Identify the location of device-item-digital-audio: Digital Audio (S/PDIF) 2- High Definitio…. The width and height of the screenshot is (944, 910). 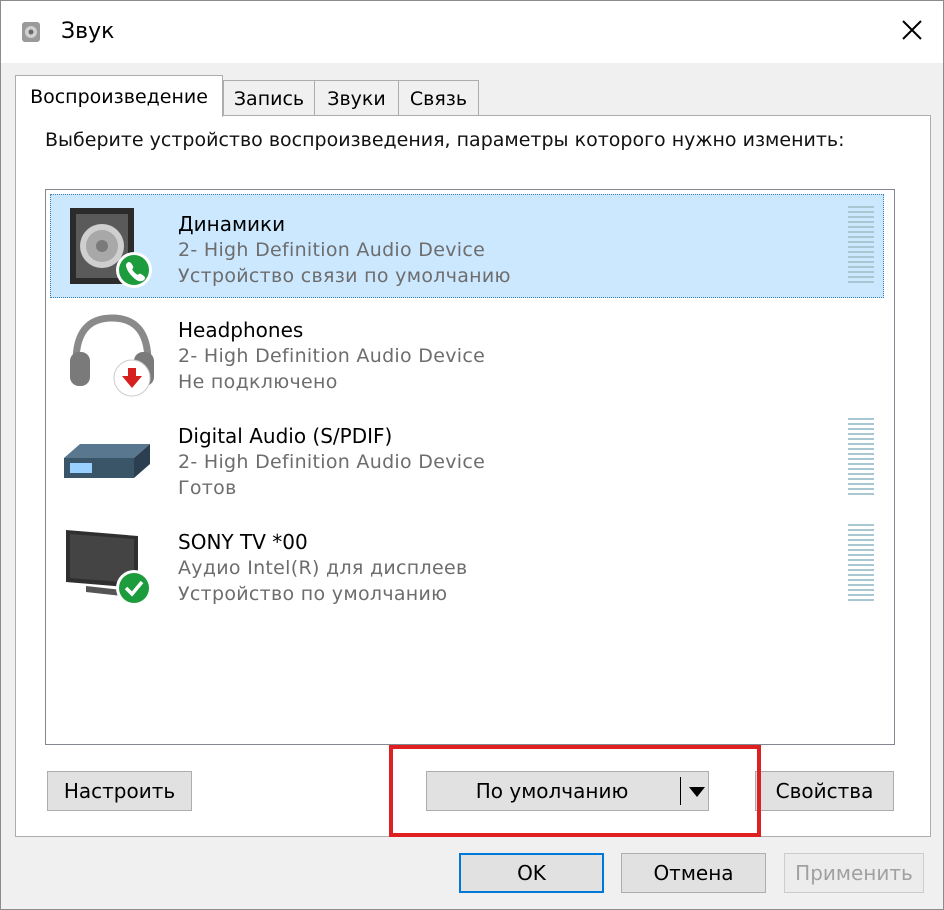
(467, 458).